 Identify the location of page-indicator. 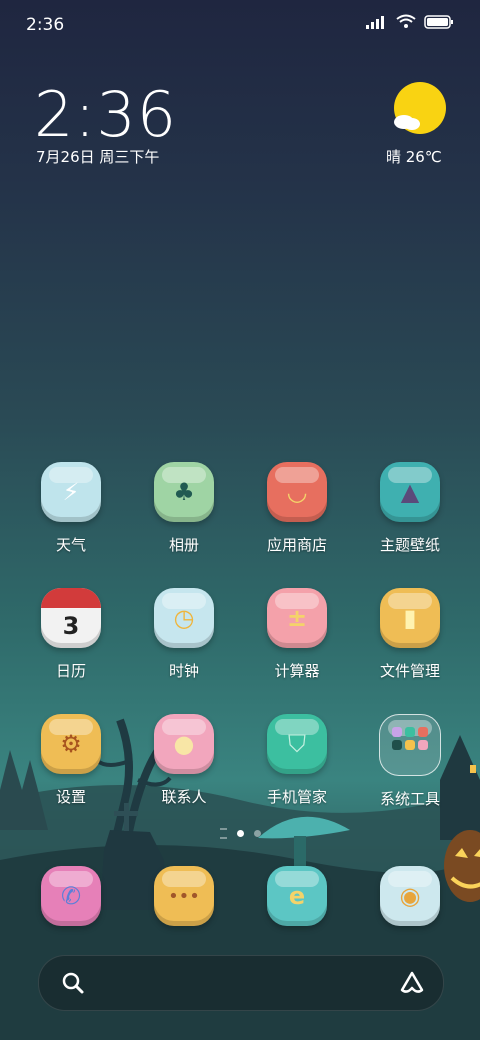
(240, 833).